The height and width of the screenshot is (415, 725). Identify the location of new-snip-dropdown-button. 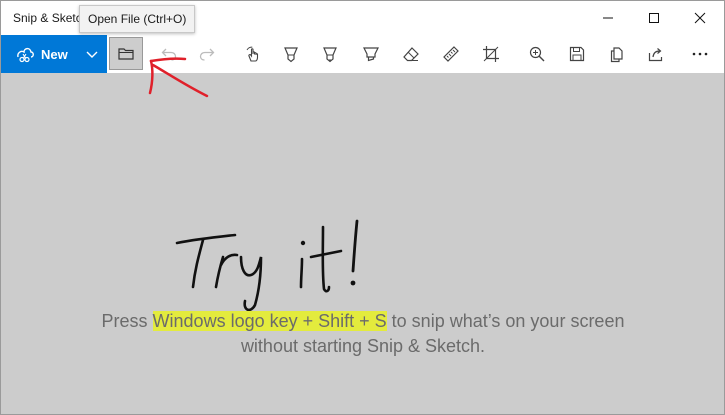
(92, 54).